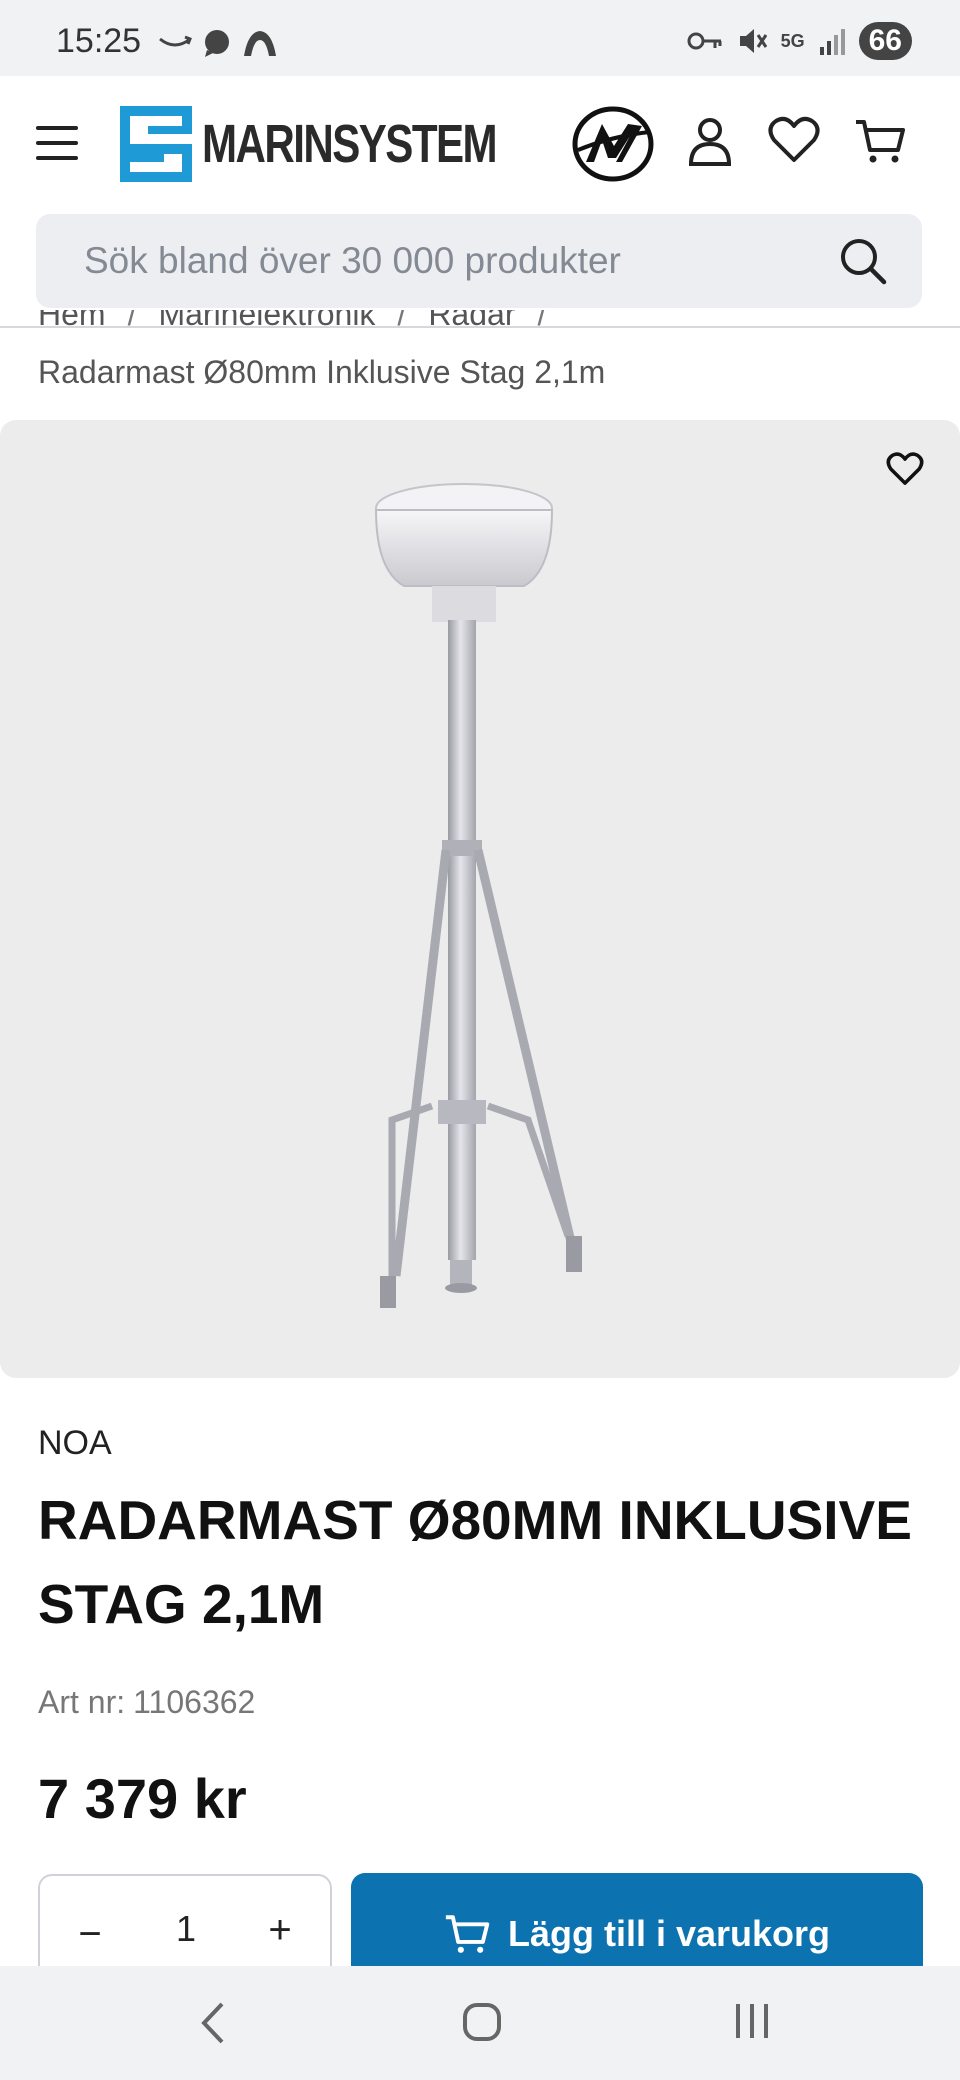 This screenshot has width=960, height=2080. I want to click on sku-label: Art nr:, so click(82, 1702).